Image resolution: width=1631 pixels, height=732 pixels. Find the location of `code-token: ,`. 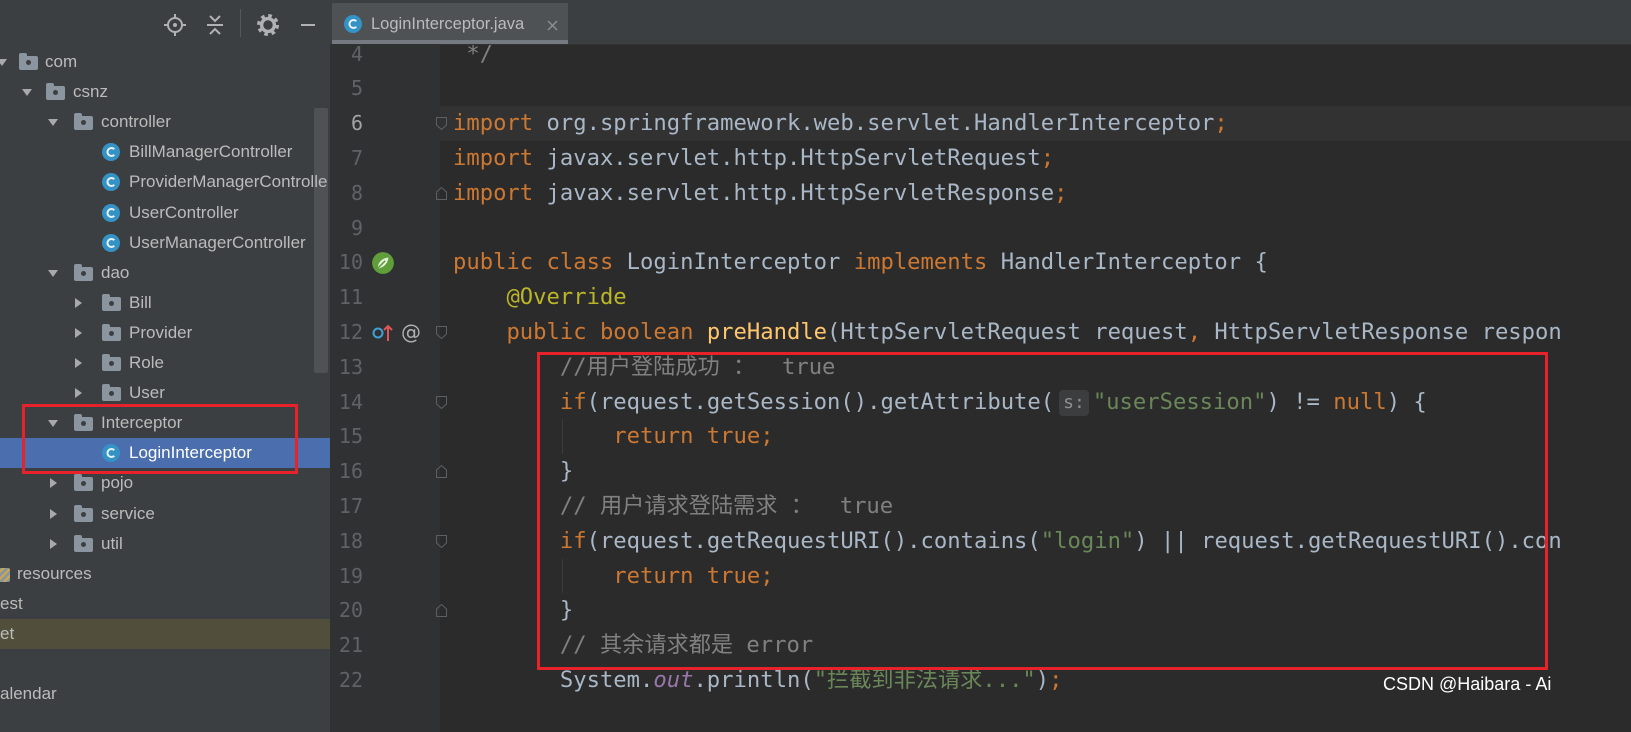

code-token: , is located at coordinates (1194, 332).